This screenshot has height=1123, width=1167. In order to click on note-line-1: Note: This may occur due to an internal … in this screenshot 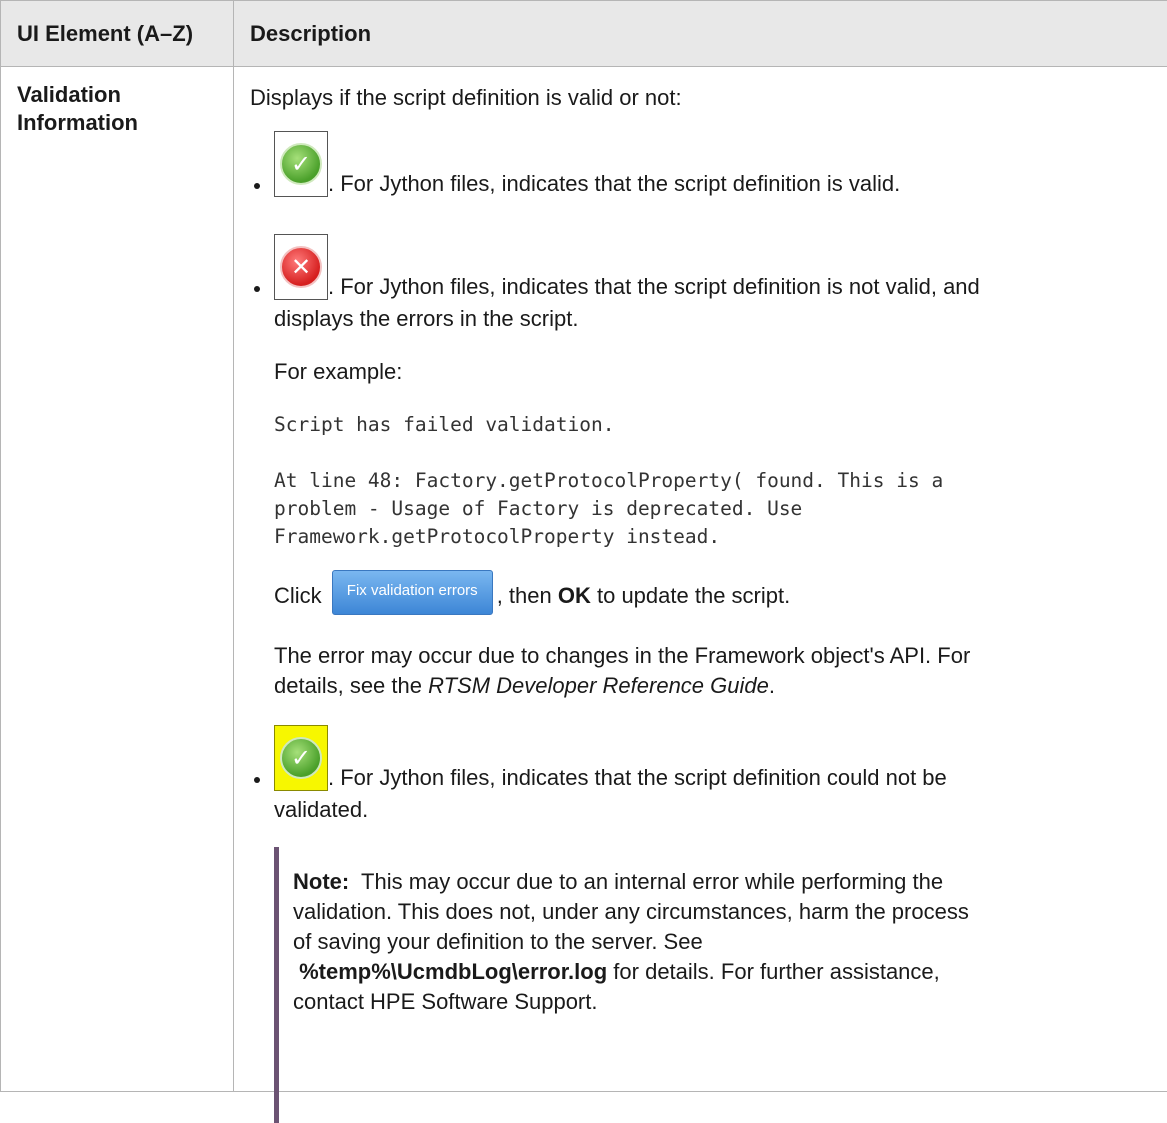, I will do `click(723, 882)`.